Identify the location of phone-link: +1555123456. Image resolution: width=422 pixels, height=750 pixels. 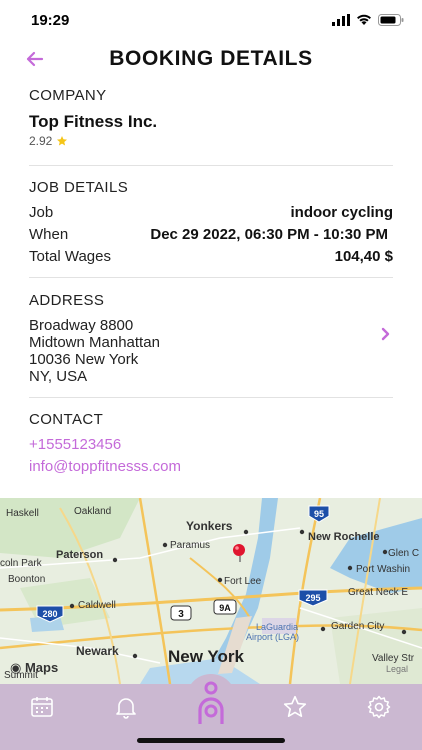
(75, 444).